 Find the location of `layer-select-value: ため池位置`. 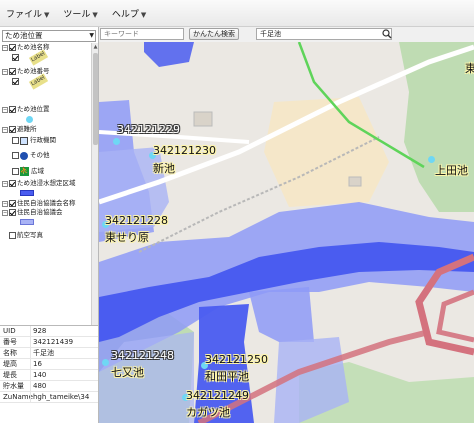

layer-select-value: ため池位置 is located at coordinates (24, 35).